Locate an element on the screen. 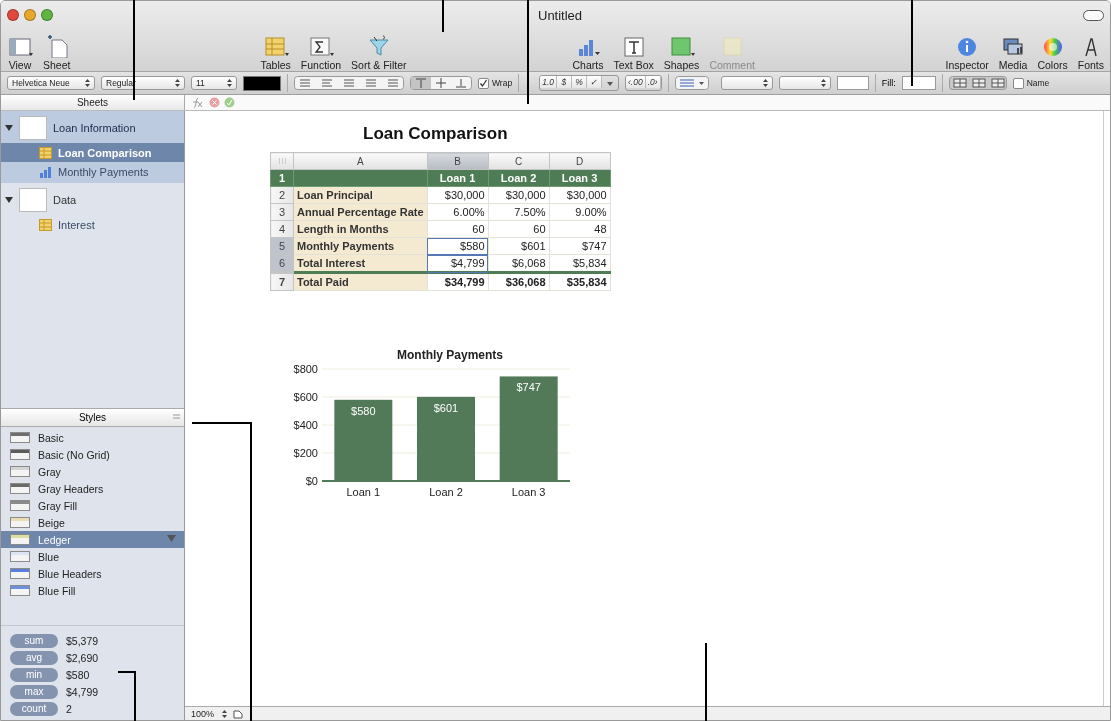 Image resolution: width=1111 pixels, height=721 pixels. column-header: B is located at coordinates (458, 161).